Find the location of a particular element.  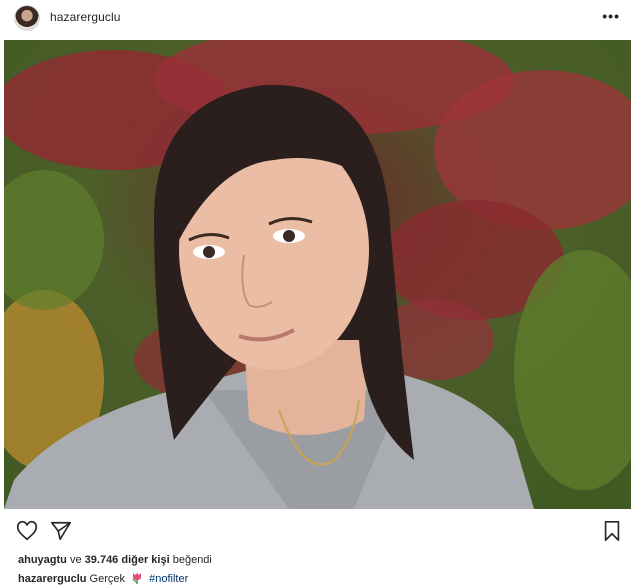

likes-user: ahuyagtu is located at coordinates (42, 560).